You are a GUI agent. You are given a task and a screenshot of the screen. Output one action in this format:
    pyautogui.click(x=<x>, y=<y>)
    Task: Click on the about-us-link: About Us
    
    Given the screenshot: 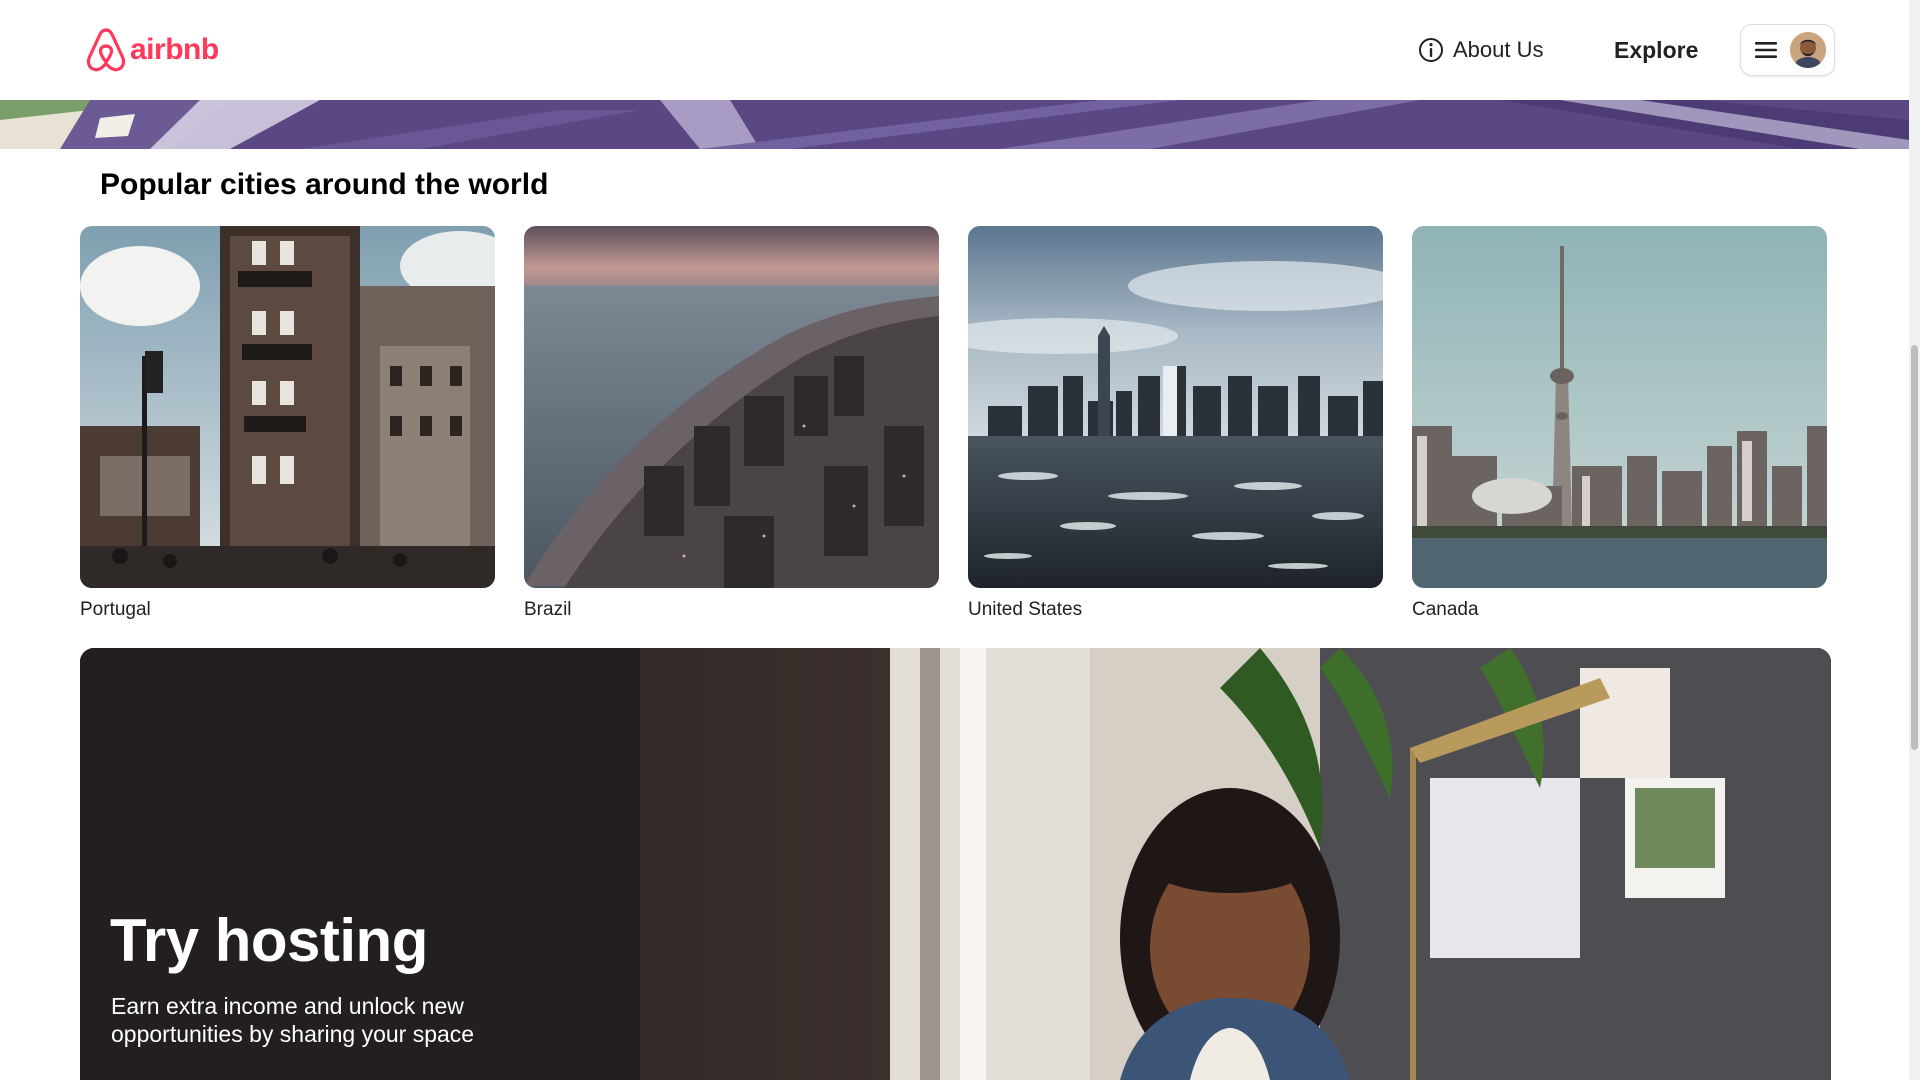 What is the action you would take?
    pyautogui.click(x=1481, y=50)
    